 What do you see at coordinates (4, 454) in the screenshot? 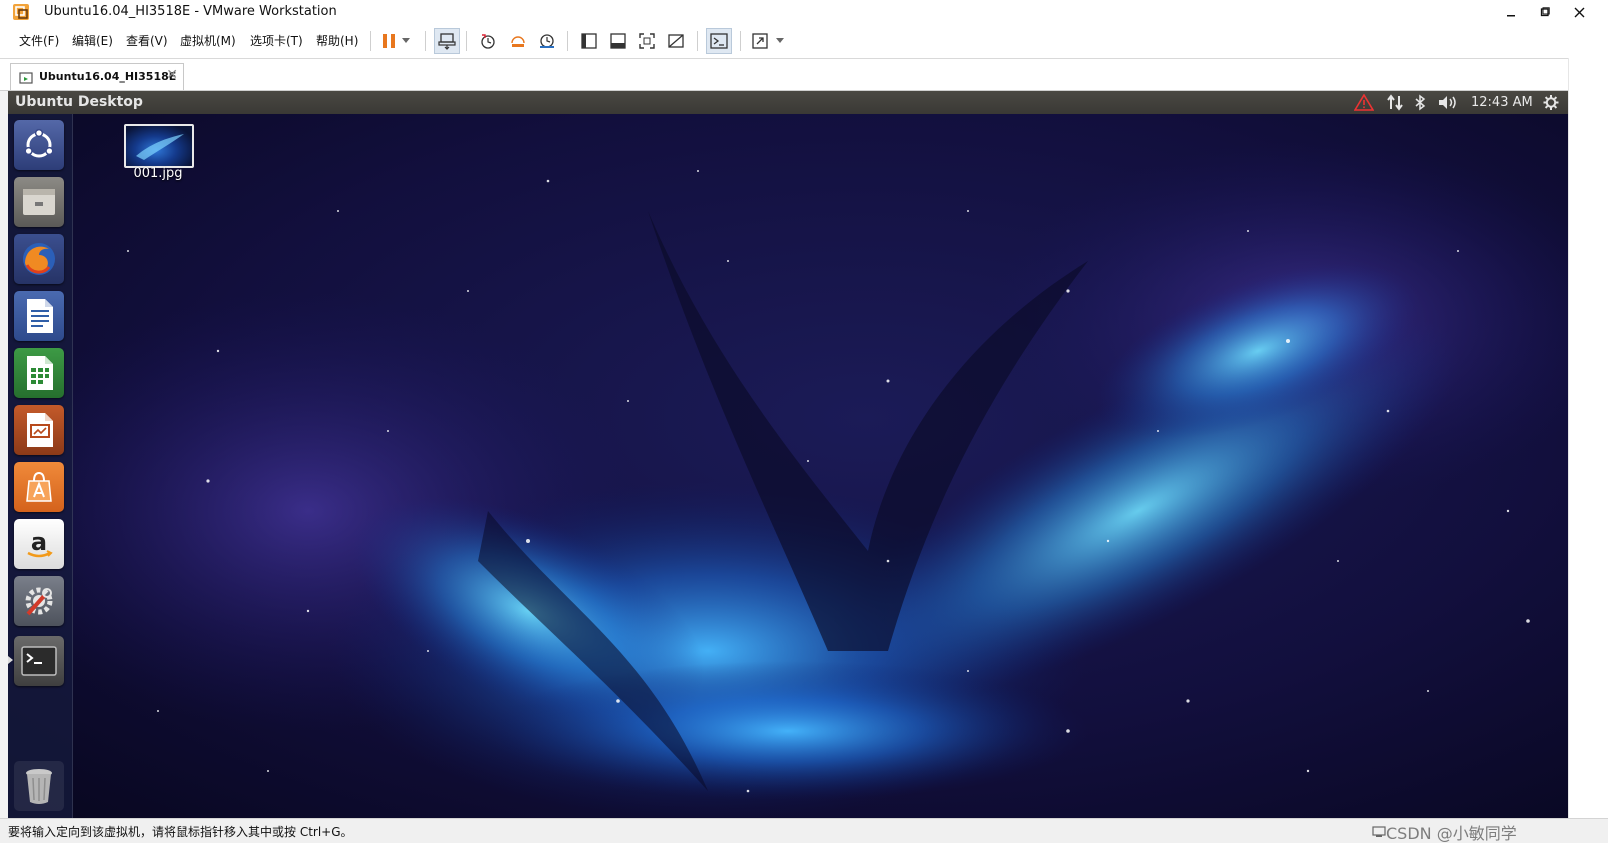
I see `left-edge` at bounding box center [4, 454].